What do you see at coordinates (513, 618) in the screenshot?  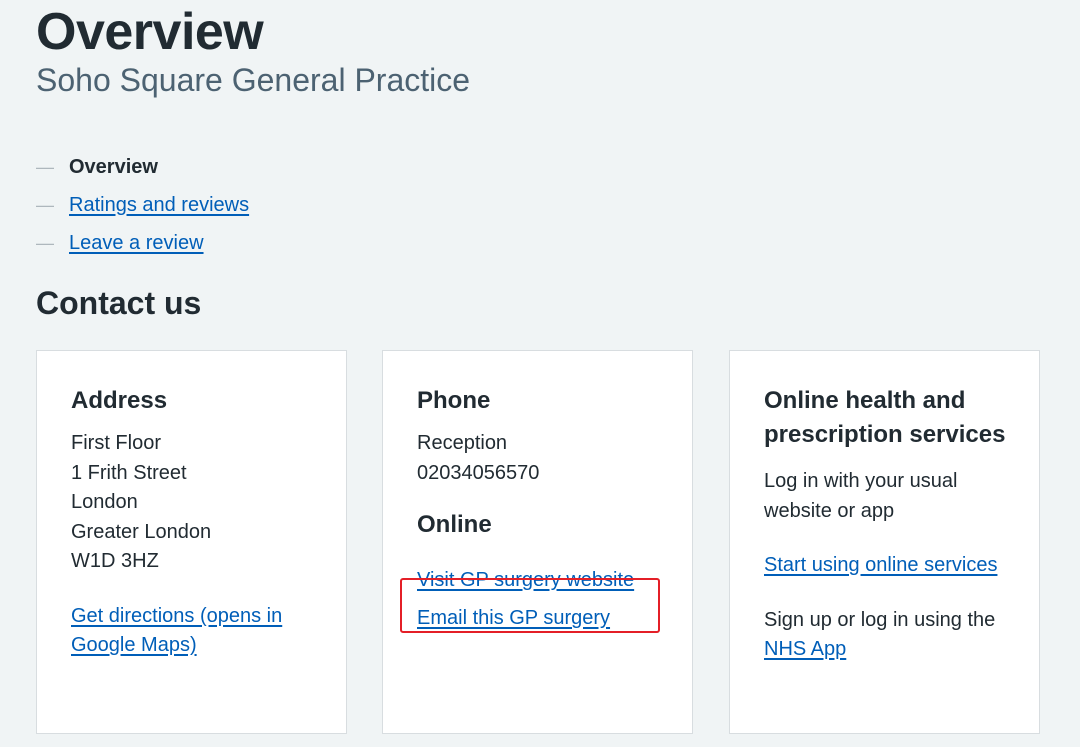 I see `email-gp-surgery-link: Email this GP surgery` at bounding box center [513, 618].